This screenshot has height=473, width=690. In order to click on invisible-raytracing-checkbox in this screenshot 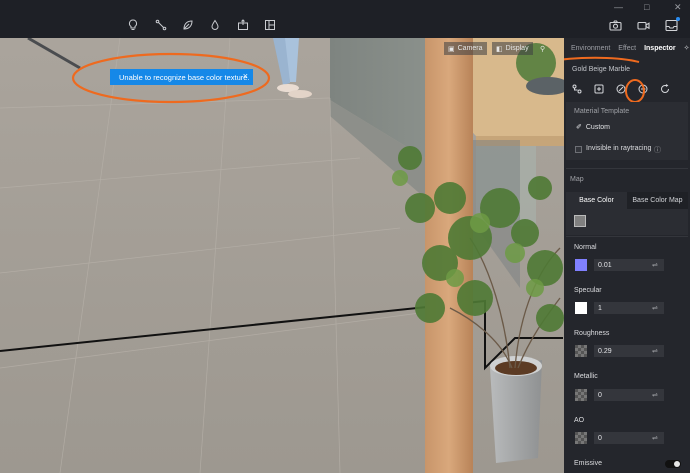, I will do `click(578, 149)`.